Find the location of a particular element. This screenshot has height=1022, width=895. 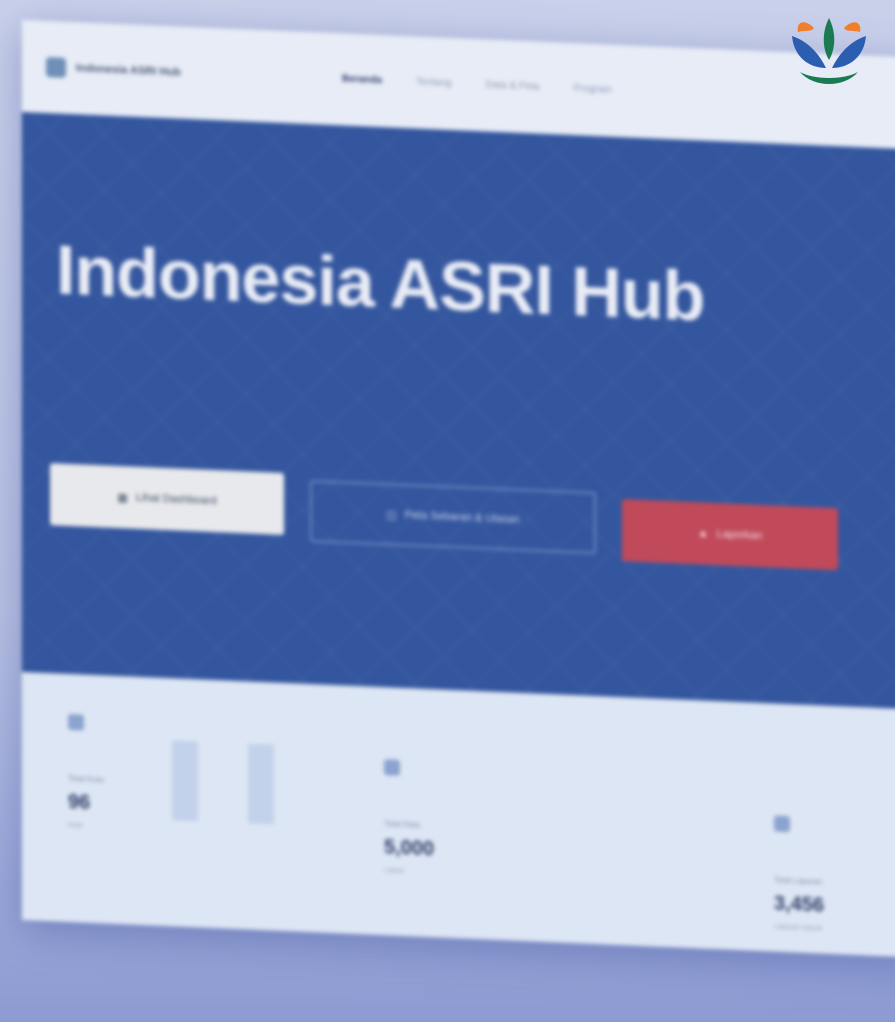

map-button: ◫ Peta Sebaran & Ulasan is located at coordinates (453, 517).